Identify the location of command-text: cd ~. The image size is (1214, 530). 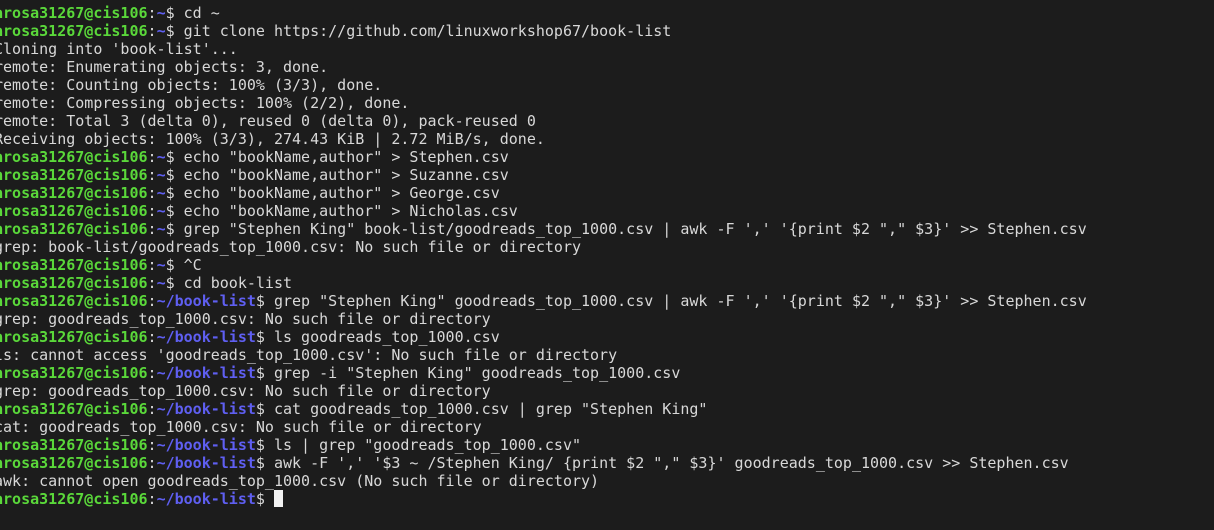
(201, 13).